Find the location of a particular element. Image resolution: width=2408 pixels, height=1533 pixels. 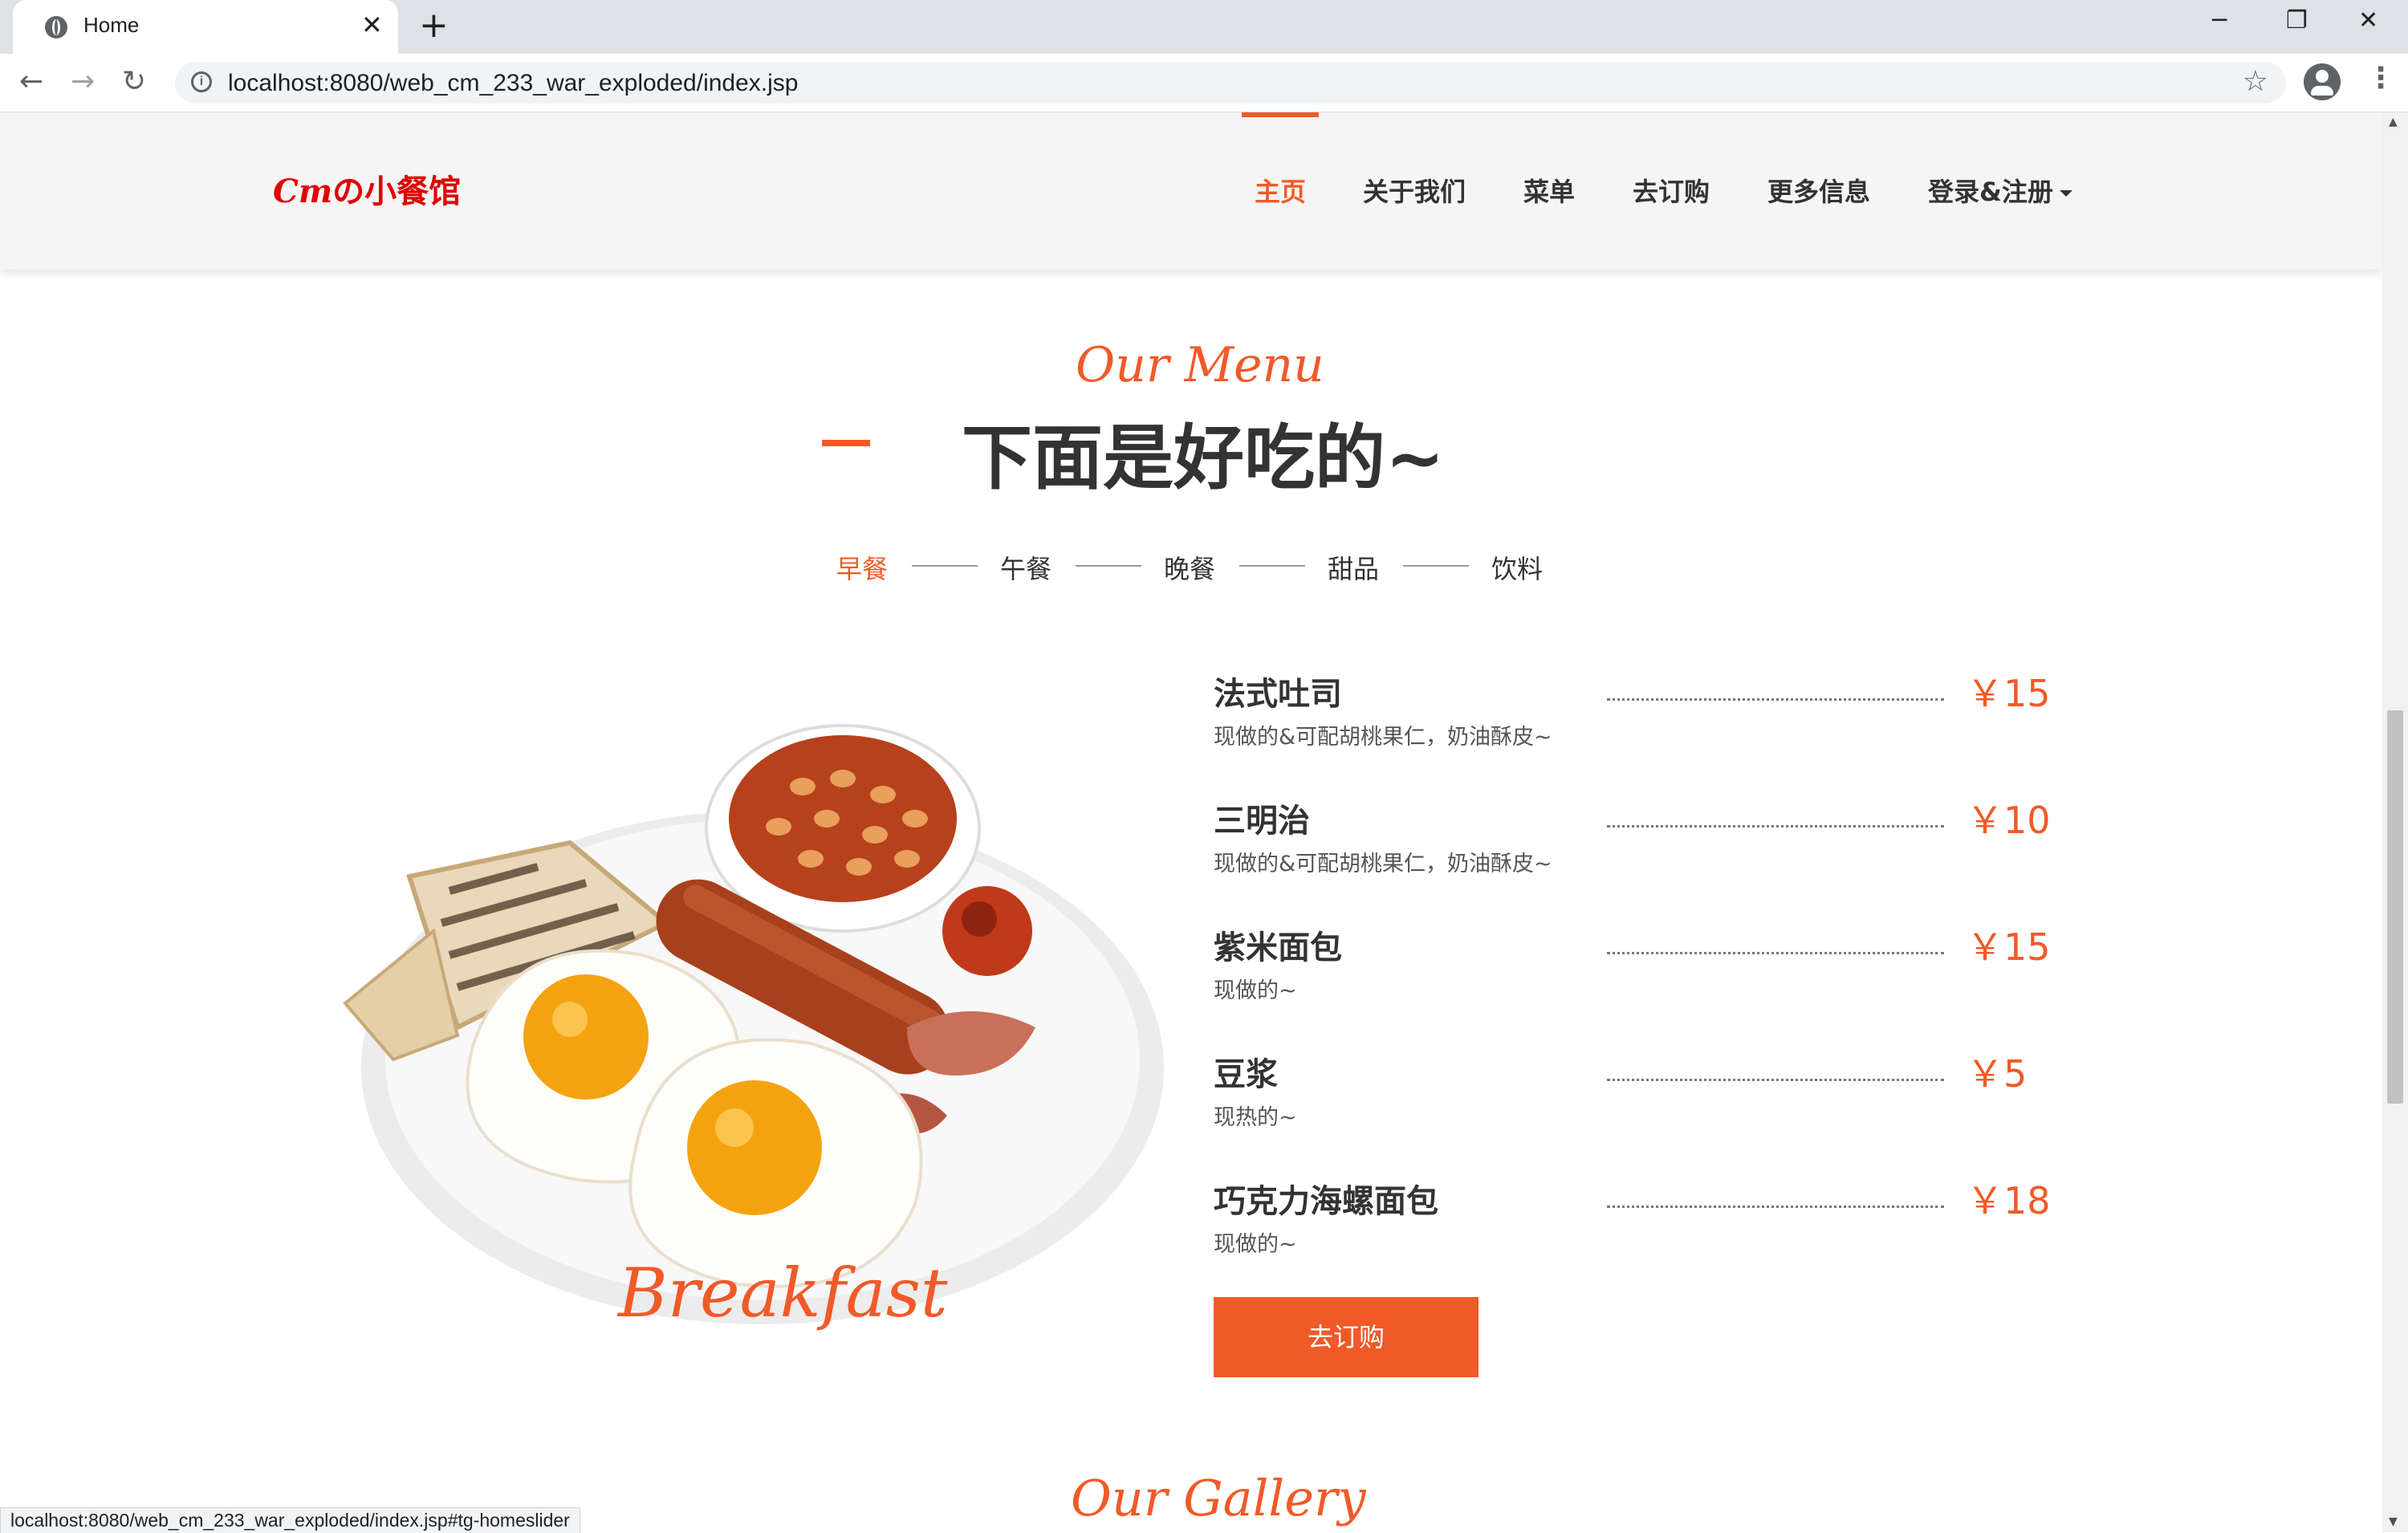

nav-order: 去订购 is located at coordinates (1671, 191).